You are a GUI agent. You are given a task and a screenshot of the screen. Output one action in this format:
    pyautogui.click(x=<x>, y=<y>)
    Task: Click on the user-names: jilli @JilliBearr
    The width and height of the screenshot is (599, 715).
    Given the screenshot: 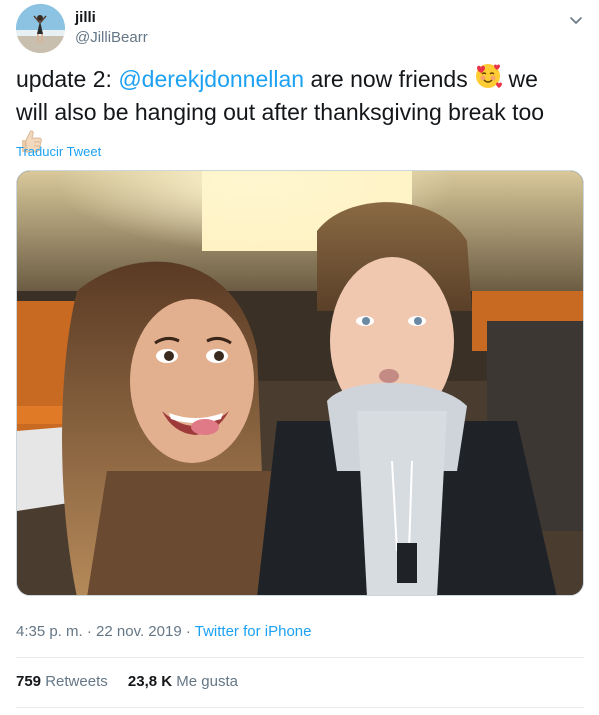 What is the action you would take?
    pyautogui.click(x=111, y=28)
    